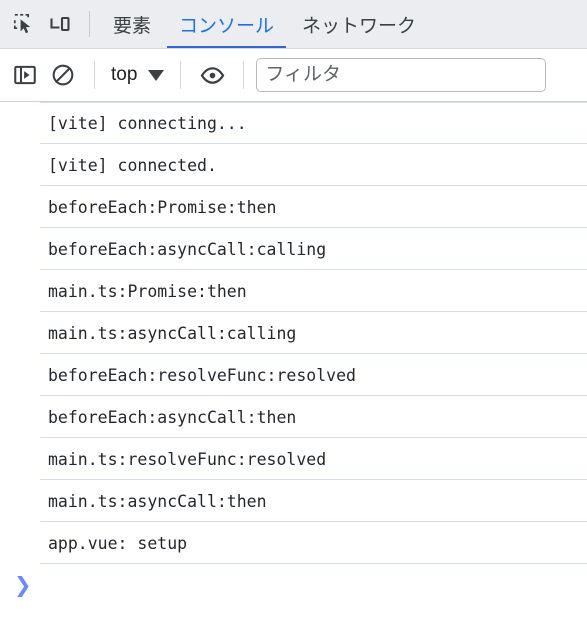 This screenshot has width=587, height=626. What do you see at coordinates (293, 207) in the screenshot?
I see `console-message-row: beforeEach:Promise:then` at bounding box center [293, 207].